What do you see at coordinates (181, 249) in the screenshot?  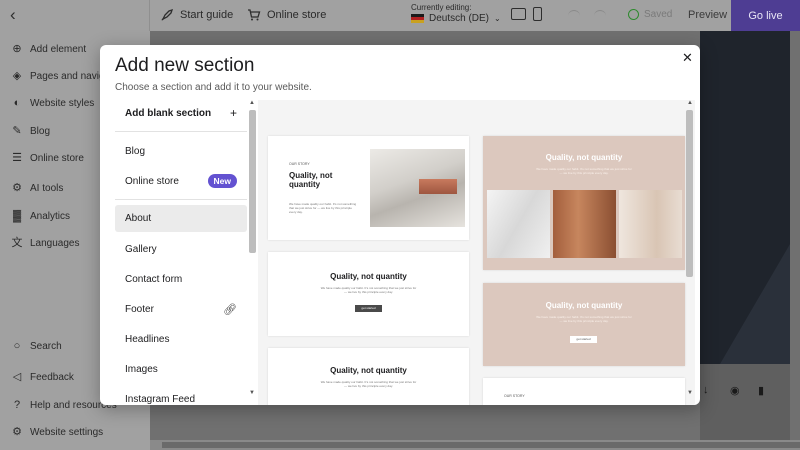 I see `list-item-gallery: Gallery` at bounding box center [181, 249].